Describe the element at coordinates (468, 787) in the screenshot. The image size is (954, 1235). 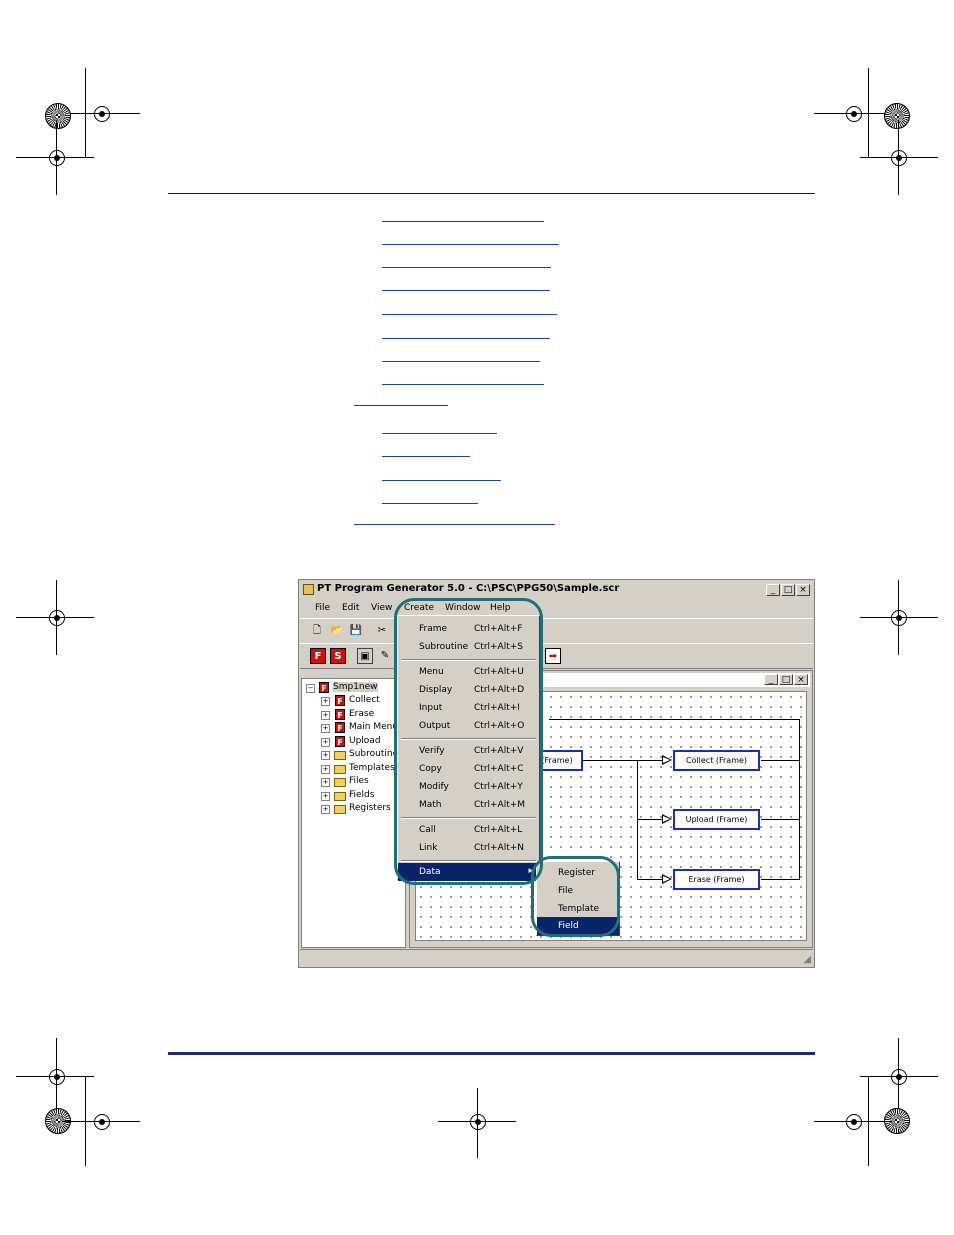
I see `menu-item-modify: Modify Ctrl+Alt+Y` at that location.